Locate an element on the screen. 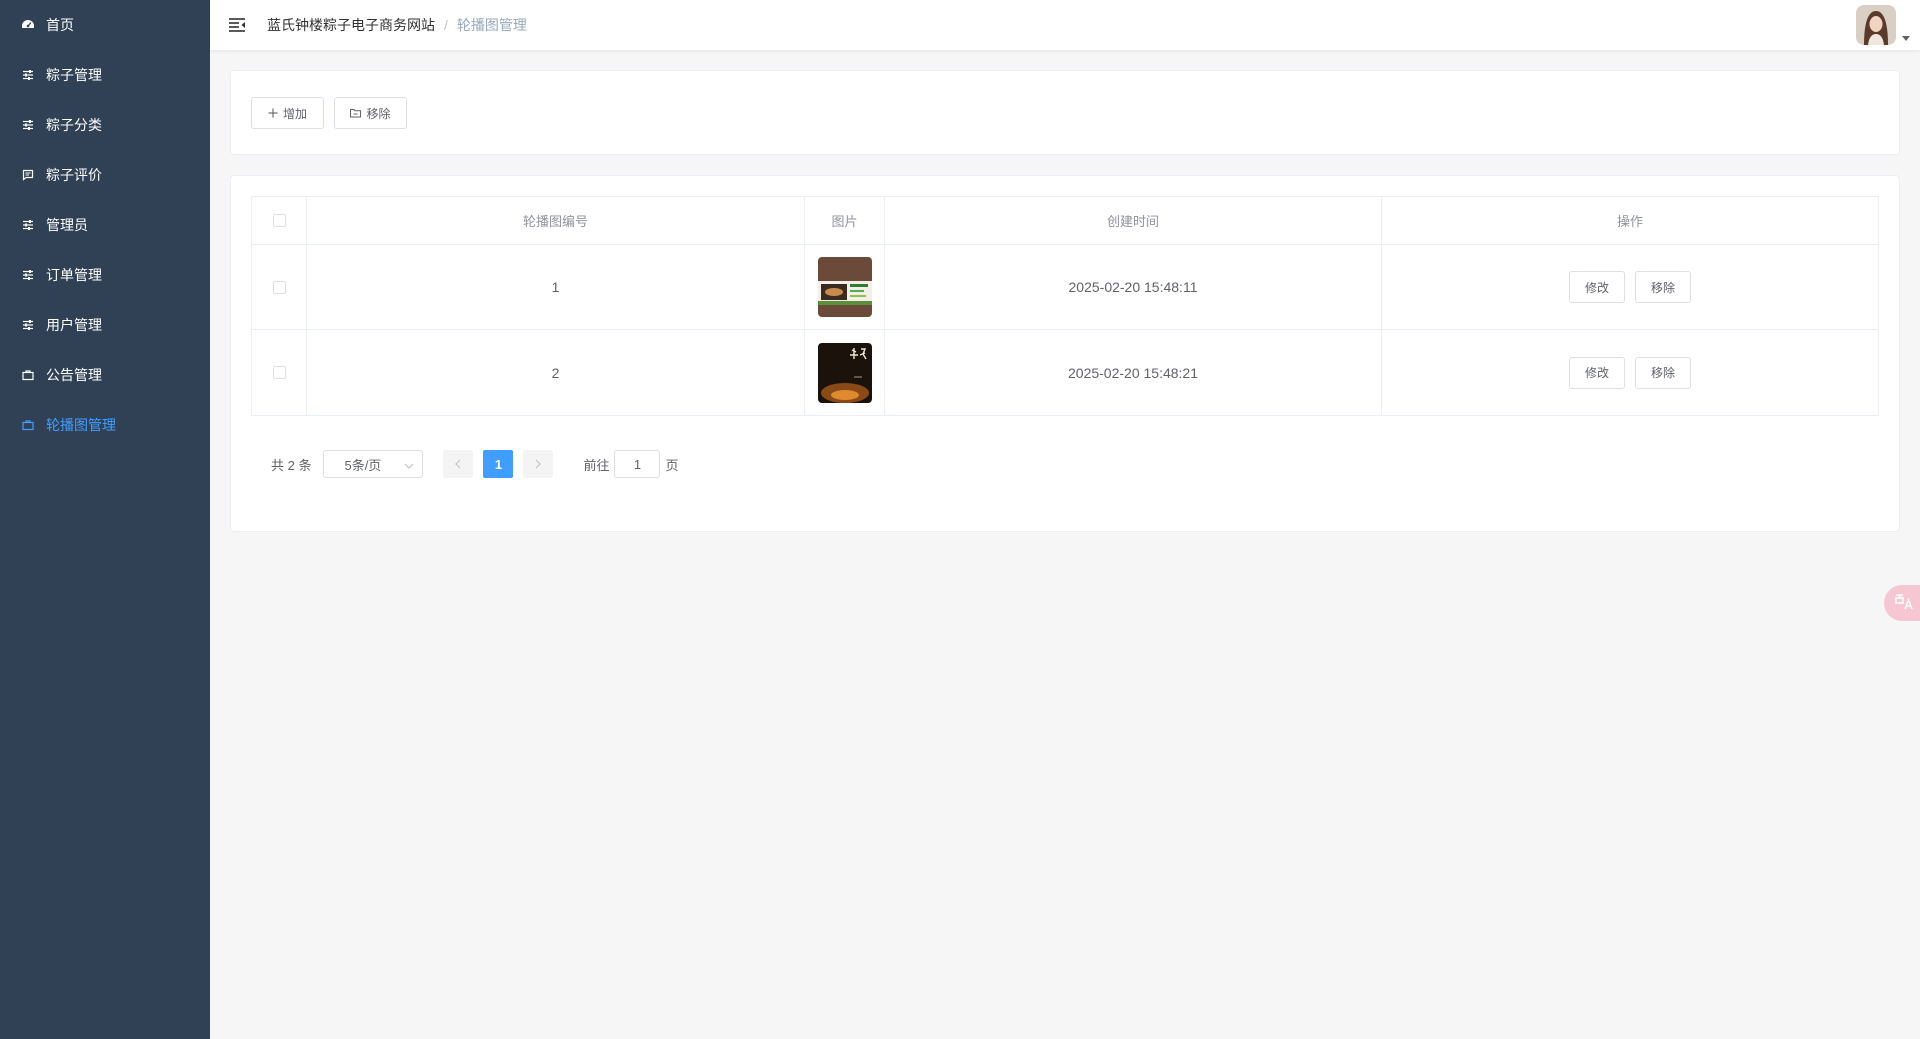 This screenshot has height=1039, width=1920. sidebar-item-orders: 订单管理 is located at coordinates (105, 275).